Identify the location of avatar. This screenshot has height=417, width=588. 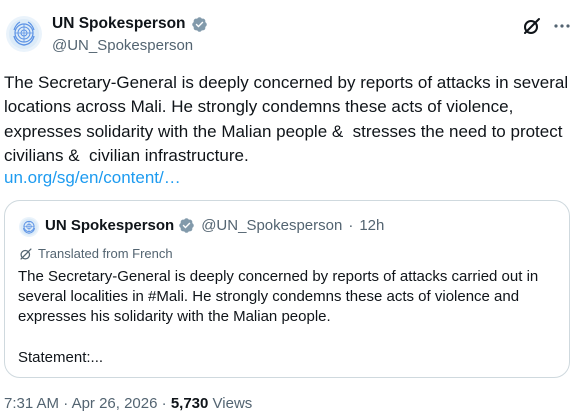
(24, 34).